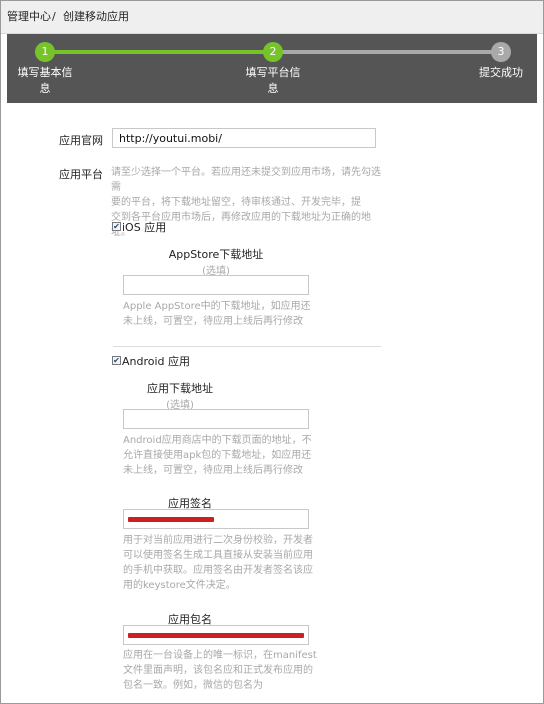  I want to click on ios-checkbox-label: iOS 应用, so click(144, 227).